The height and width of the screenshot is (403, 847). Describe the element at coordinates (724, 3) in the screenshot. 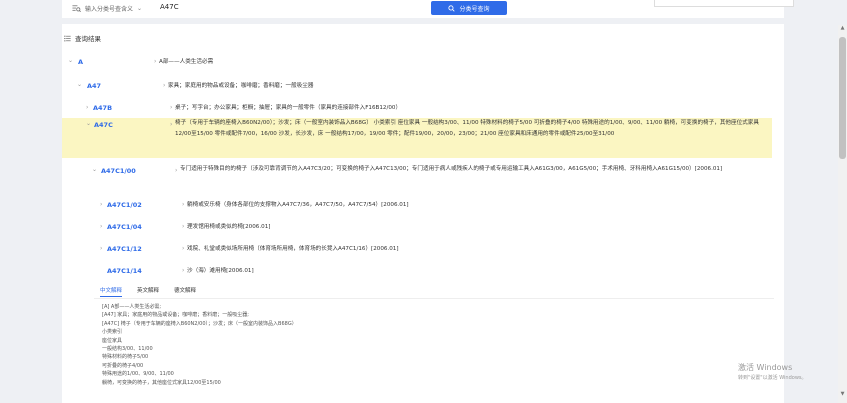

I see `top-right-dropdown` at that location.